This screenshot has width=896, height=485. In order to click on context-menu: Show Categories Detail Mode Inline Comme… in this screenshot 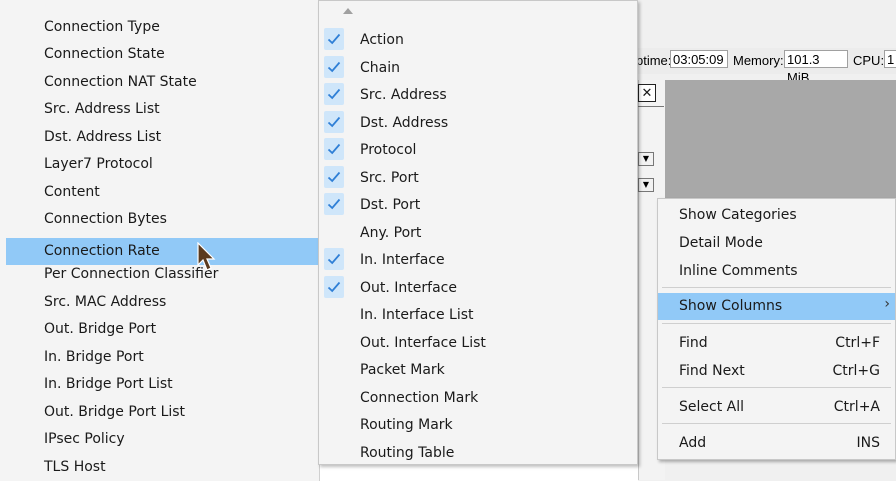, I will do `click(776, 329)`.